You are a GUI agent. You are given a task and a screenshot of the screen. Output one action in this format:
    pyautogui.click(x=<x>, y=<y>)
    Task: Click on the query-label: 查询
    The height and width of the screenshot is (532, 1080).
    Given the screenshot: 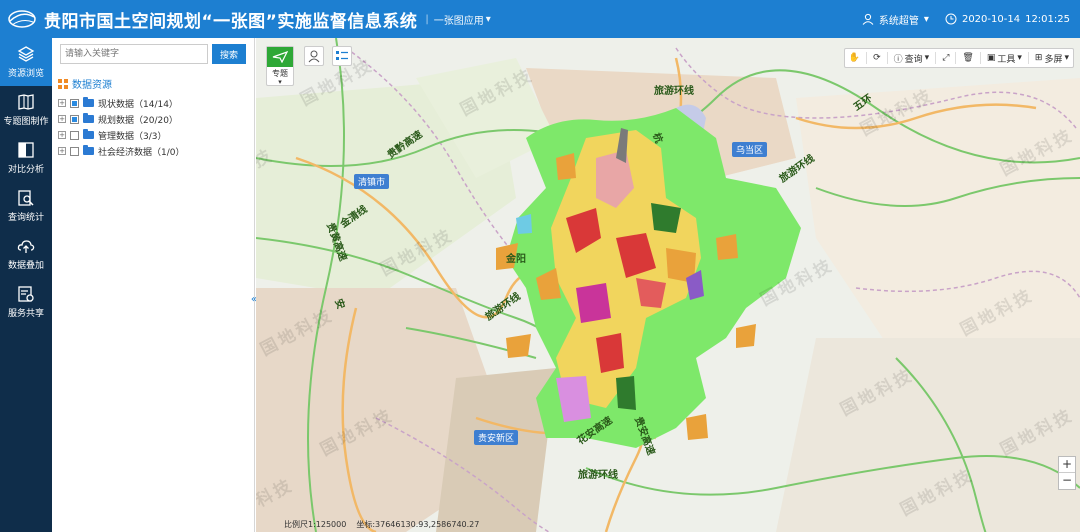 What is the action you would take?
    pyautogui.click(x=913, y=59)
    